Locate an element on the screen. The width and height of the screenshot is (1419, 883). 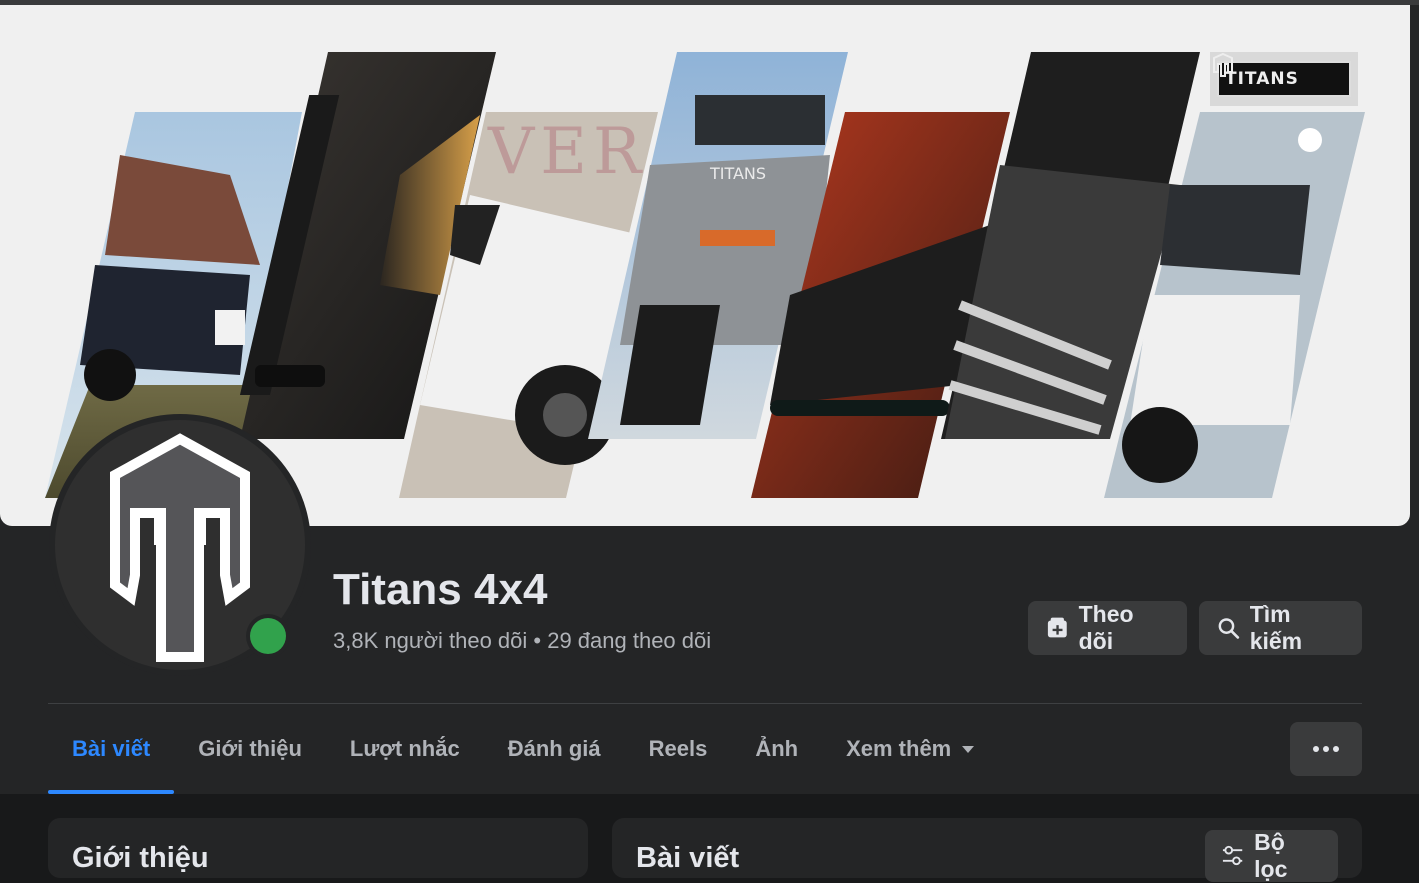
search-button-label: Tìm kiếm is located at coordinates (1276, 627).